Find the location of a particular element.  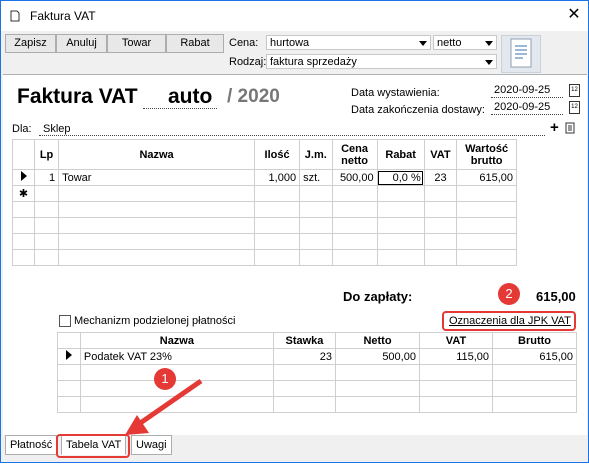

issue-date-underline is located at coordinates (527, 97).